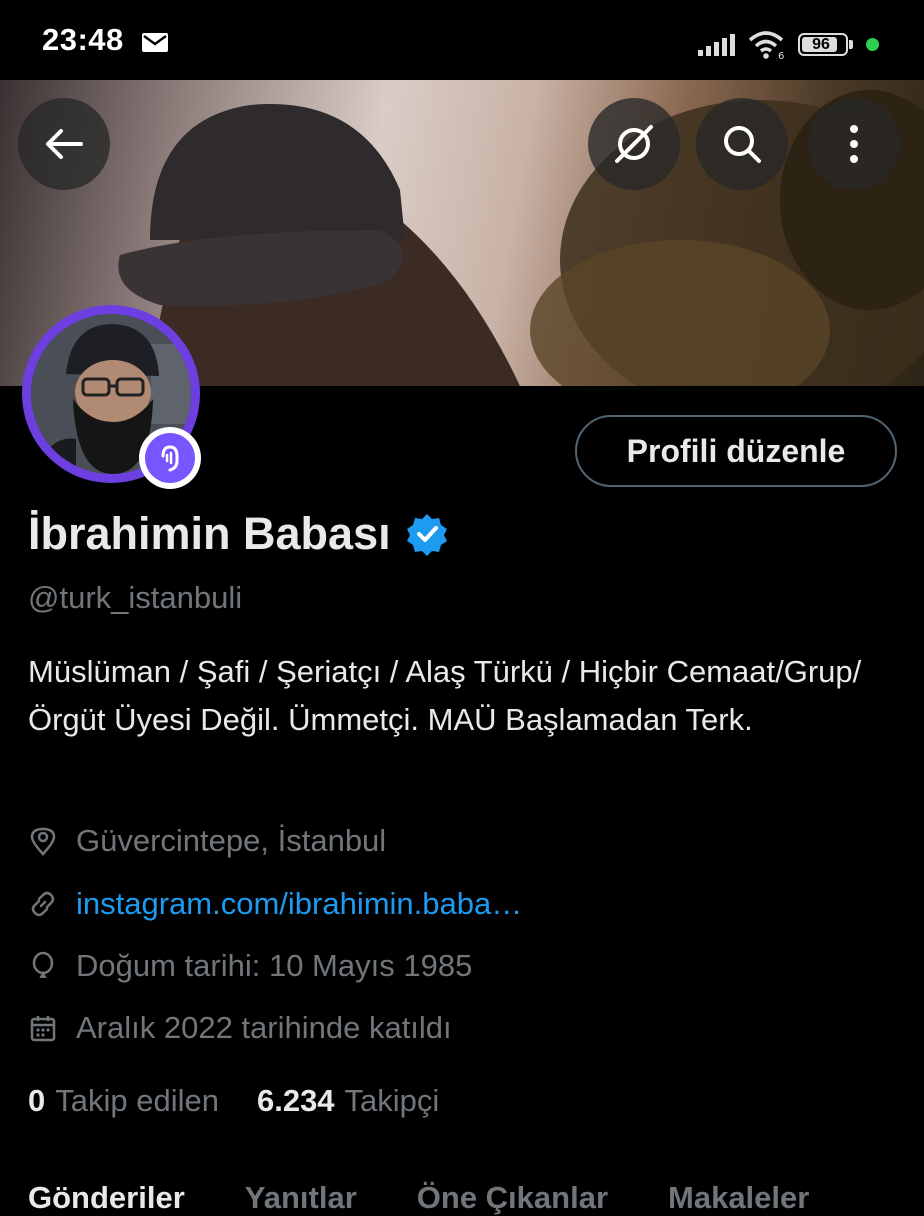 This screenshot has height=1216, width=924. What do you see at coordinates (851, 44) in the screenshot?
I see `battery-tip` at bounding box center [851, 44].